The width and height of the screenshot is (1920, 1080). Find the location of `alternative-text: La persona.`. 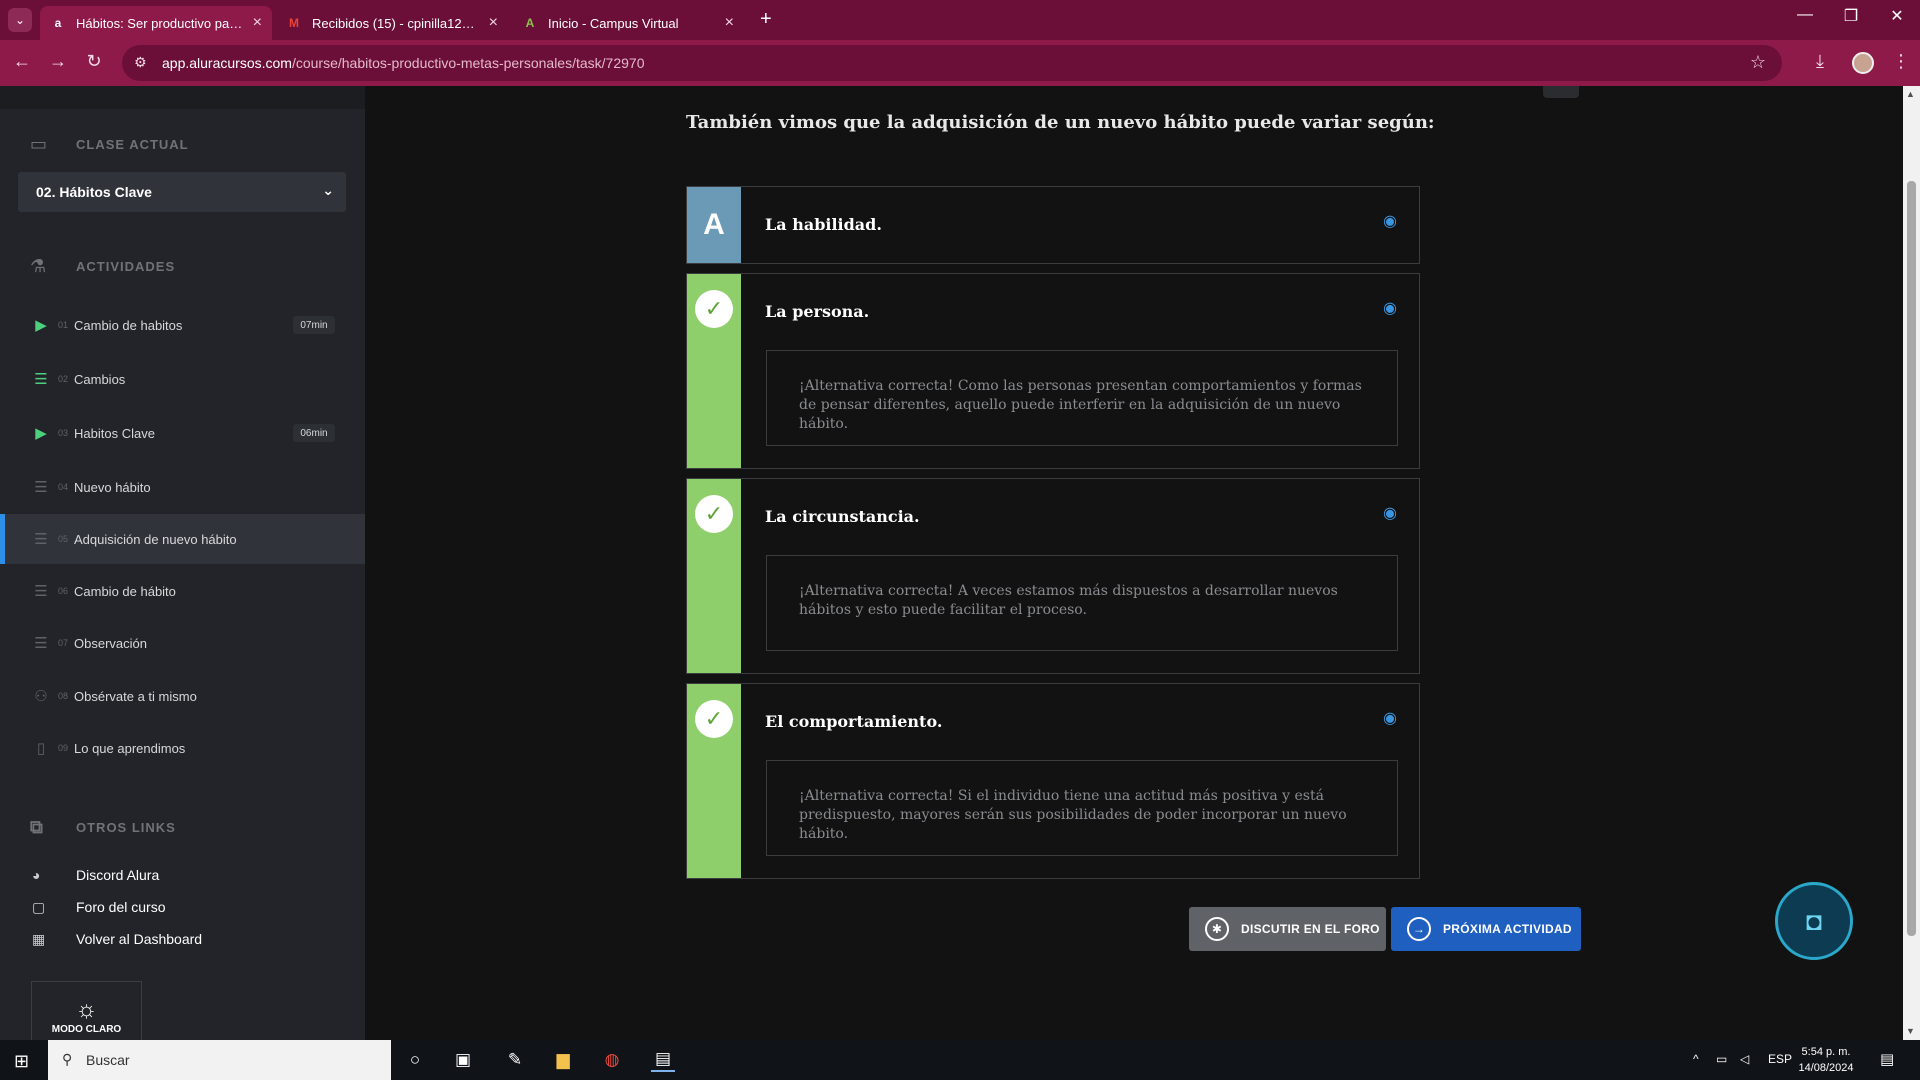

alternative-text: La persona. is located at coordinates (817, 311).